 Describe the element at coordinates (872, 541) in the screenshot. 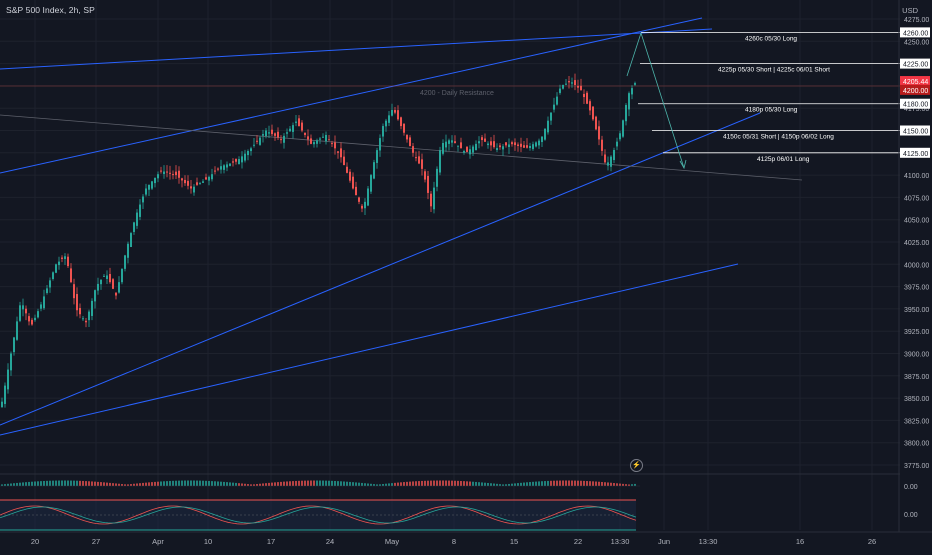

I see `time-tick-label: 26` at that location.